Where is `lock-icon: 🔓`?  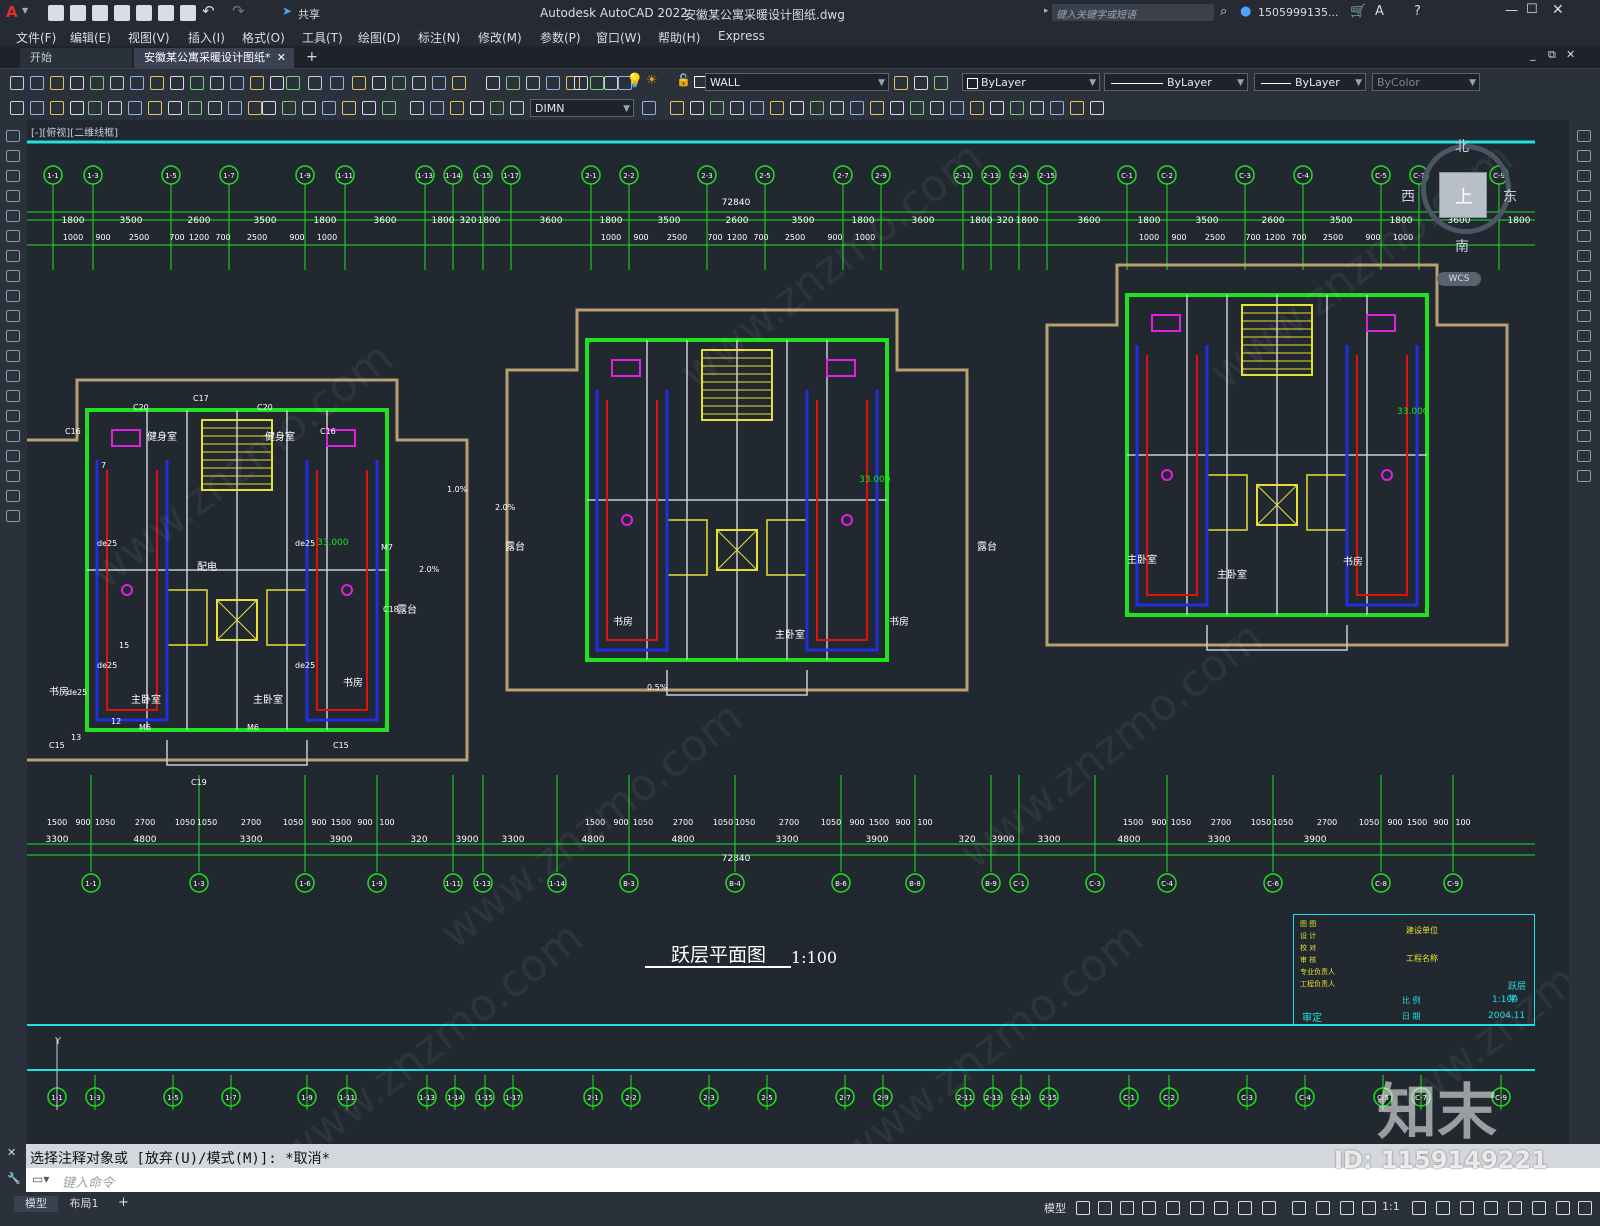 lock-icon: 🔓 is located at coordinates (683, 80).